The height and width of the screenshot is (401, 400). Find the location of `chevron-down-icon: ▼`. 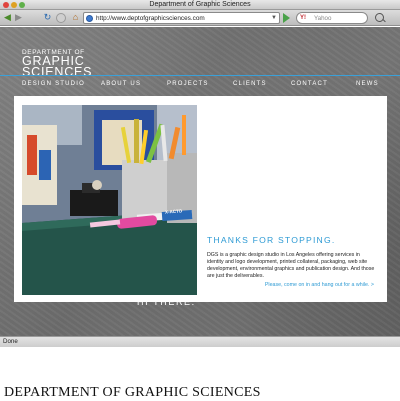

chevron-down-icon: ▼ is located at coordinates (274, 18).